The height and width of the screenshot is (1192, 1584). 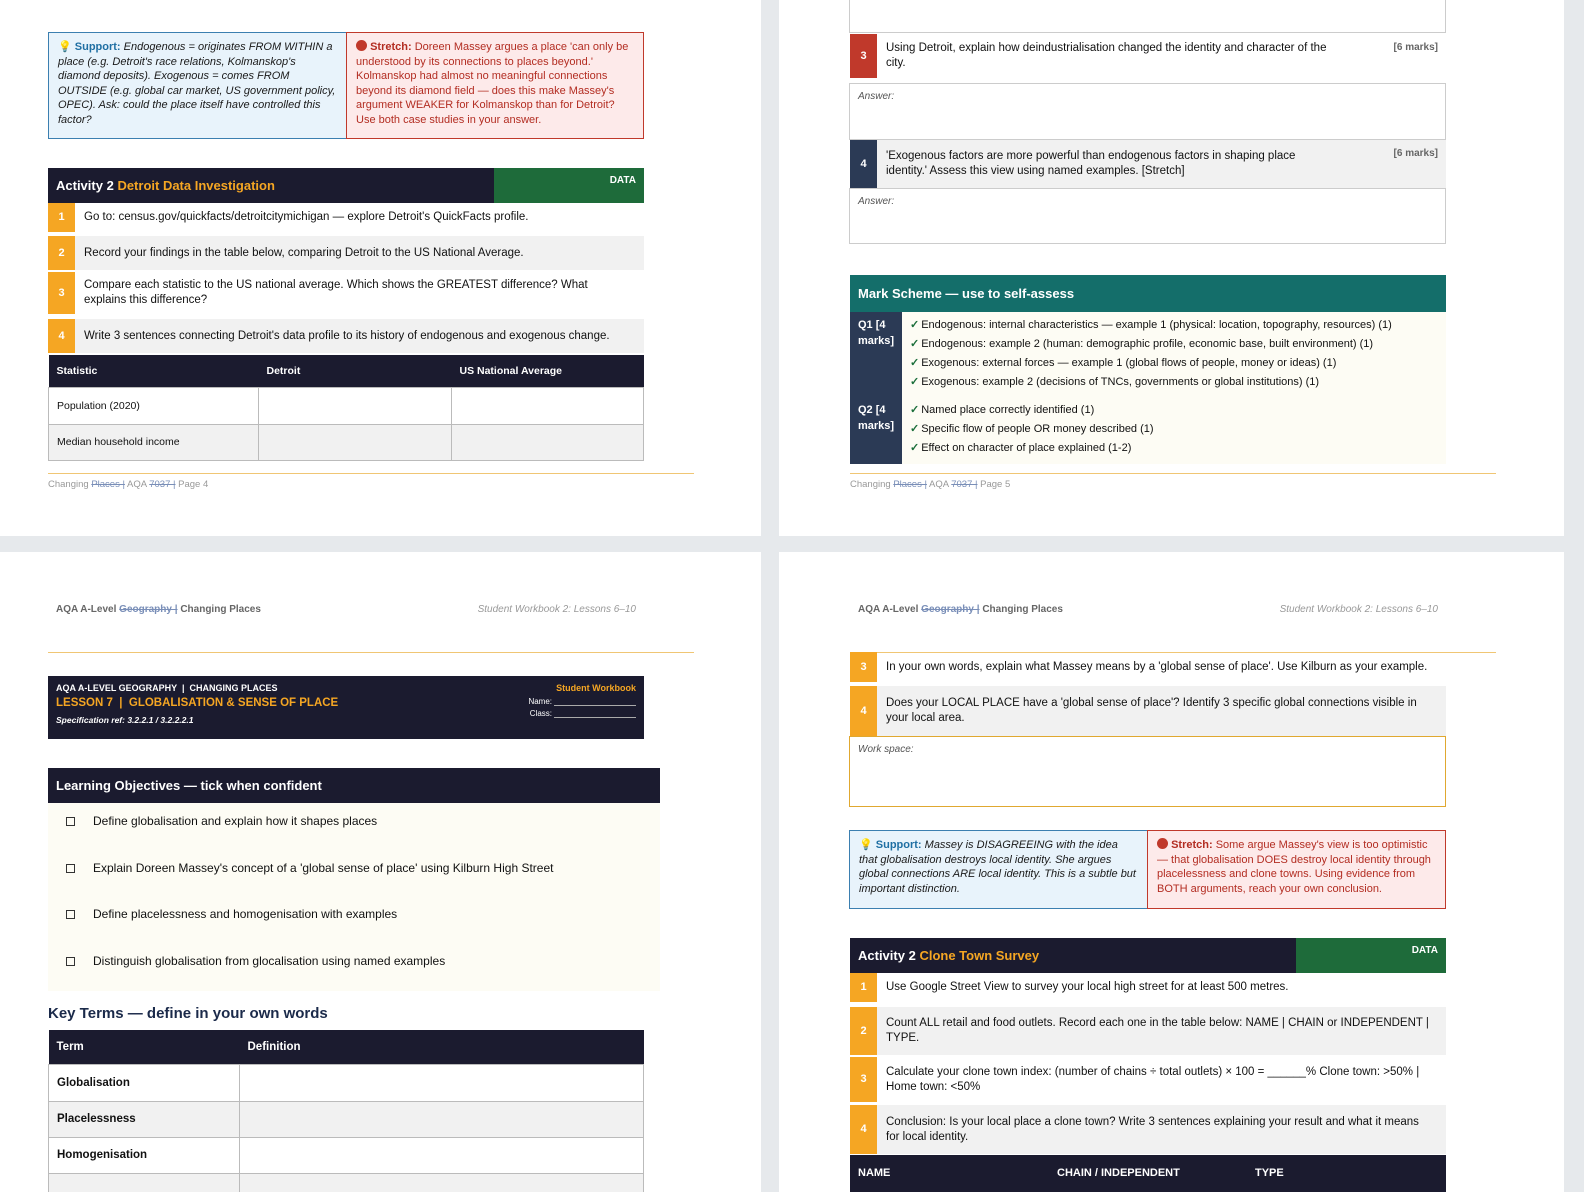 I want to click on table-cell: Population (2020), so click(x=153, y=405).